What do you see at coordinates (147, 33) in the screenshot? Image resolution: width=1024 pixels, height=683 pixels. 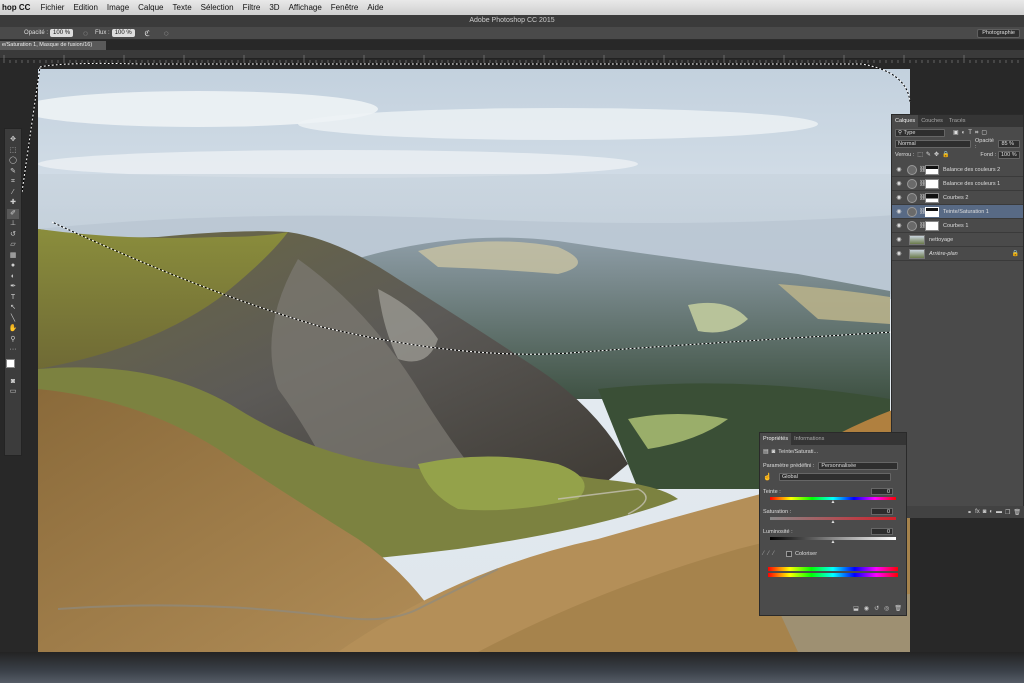 I see `airbrush-icon: ℭ` at bounding box center [147, 33].